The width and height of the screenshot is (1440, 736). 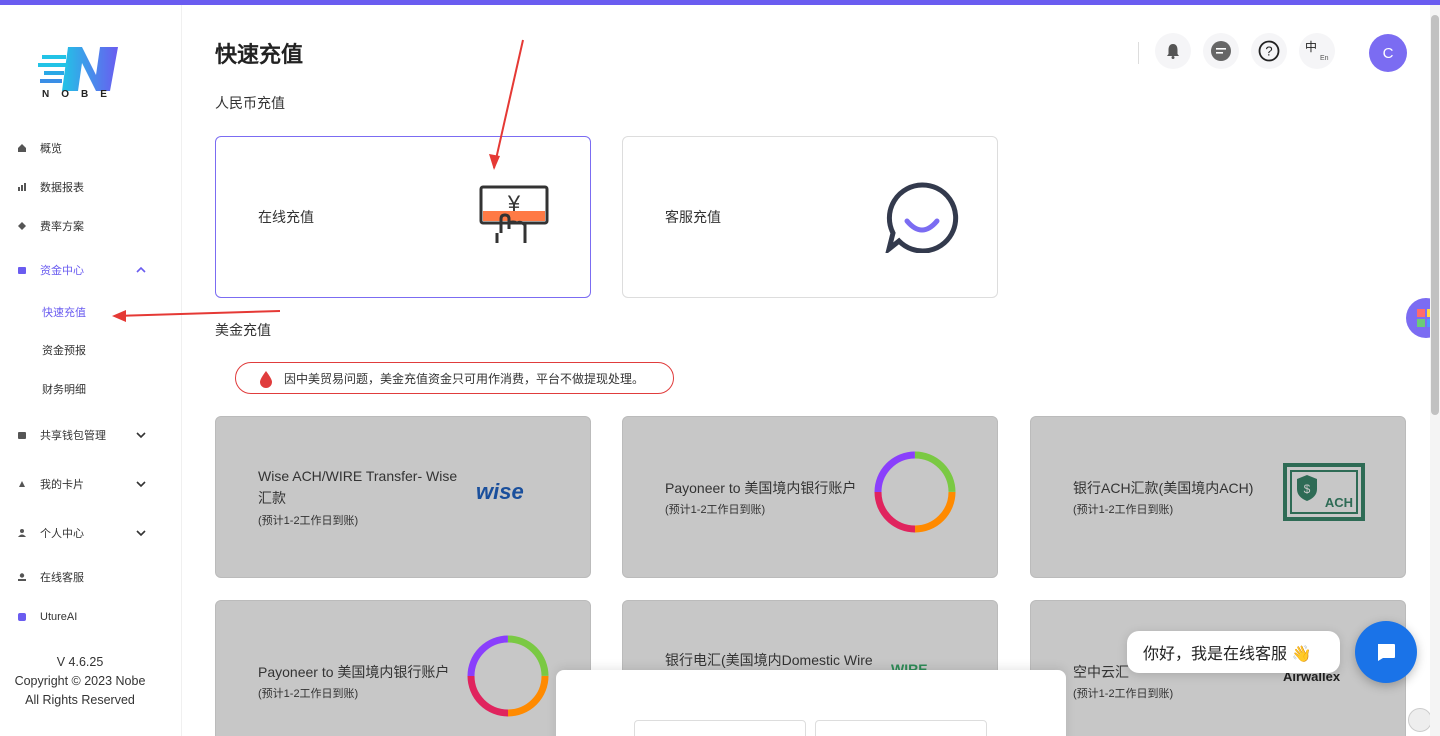 I want to click on card-title: Wise ACH/WIRE Transfer- Wise, so click(x=358, y=476).